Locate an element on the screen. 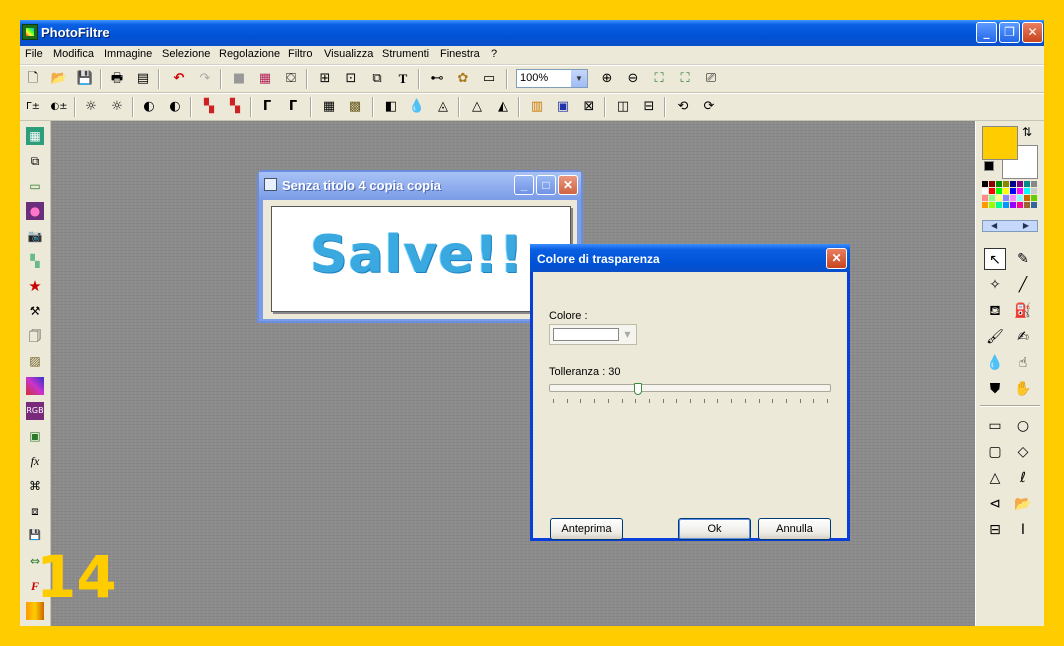 The image size is (1064, 646). texture-icon: ▩ is located at coordinates (355, 107).